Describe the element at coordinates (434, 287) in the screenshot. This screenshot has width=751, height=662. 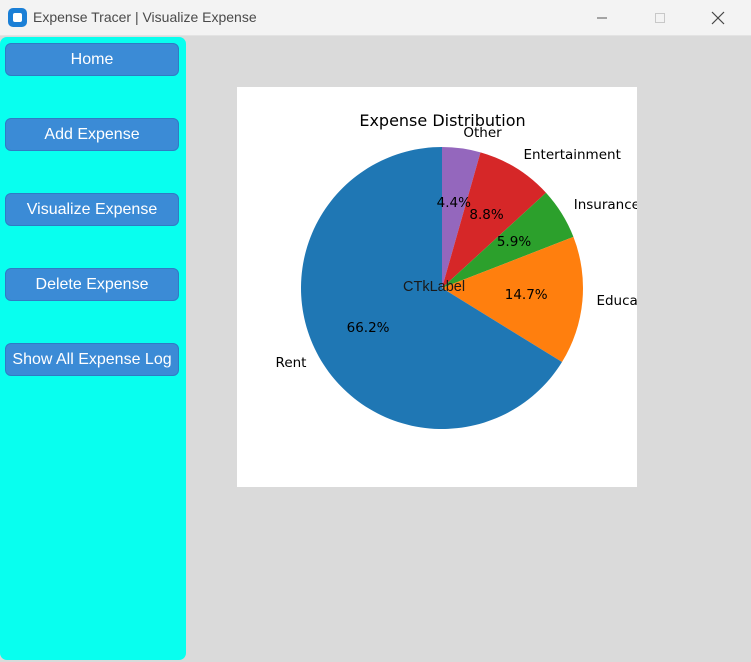
I see `ctk-label: CTkLabel` at that location.